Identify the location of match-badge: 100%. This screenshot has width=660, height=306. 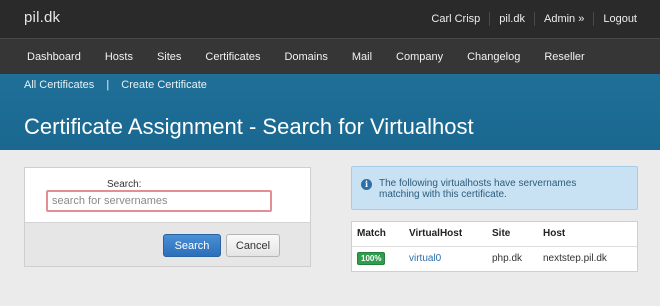
(371, 259).